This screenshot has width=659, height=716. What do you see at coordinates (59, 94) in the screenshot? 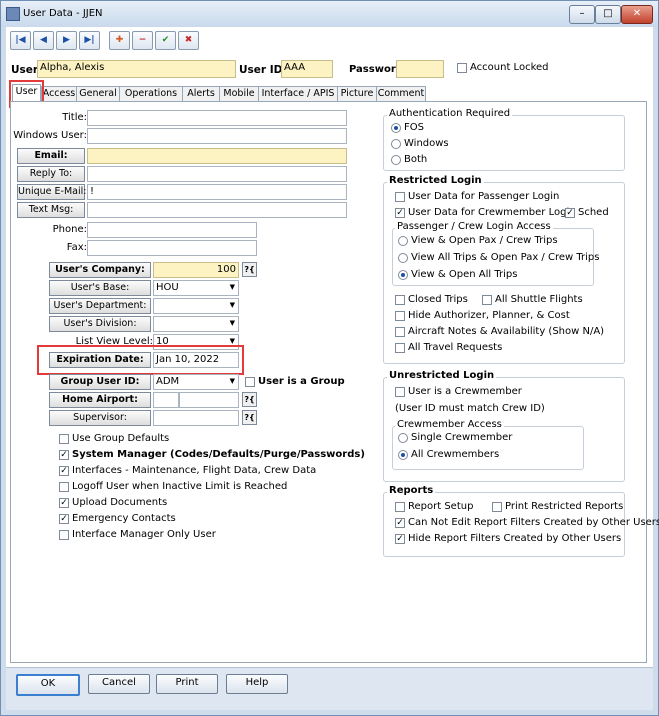
I see `tab-access: Access` at bounding box center [59, 94].